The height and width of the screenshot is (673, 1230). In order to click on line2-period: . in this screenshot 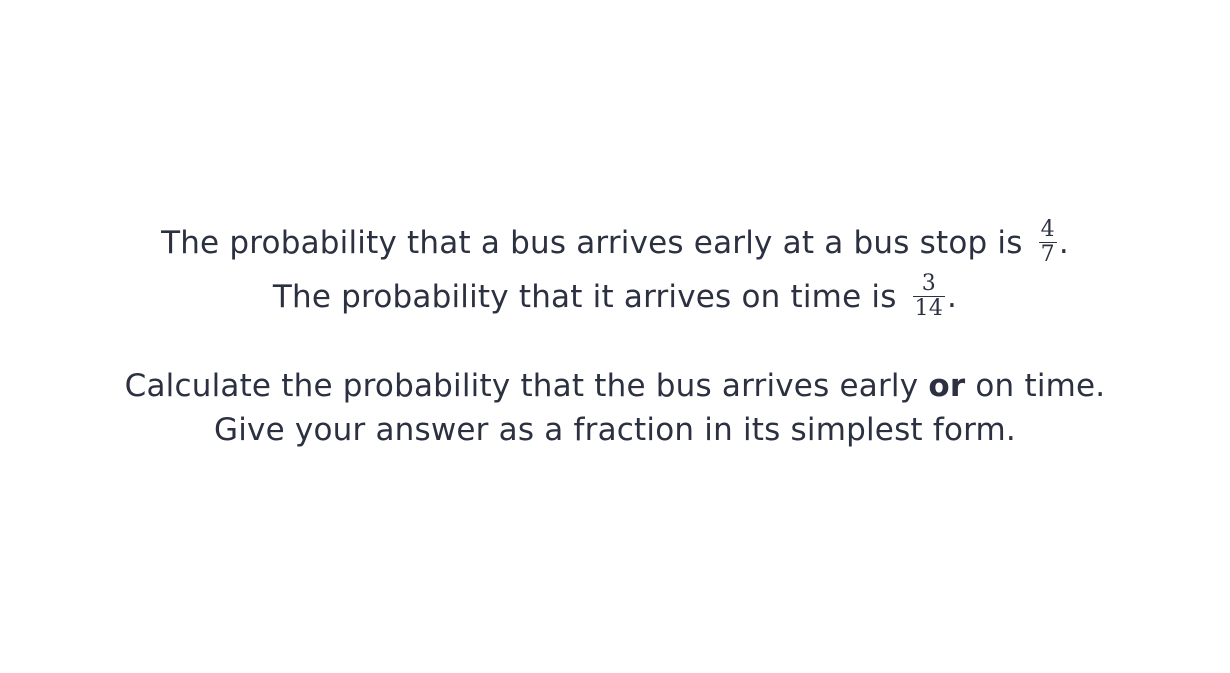, I will do `click(952, 297)`.